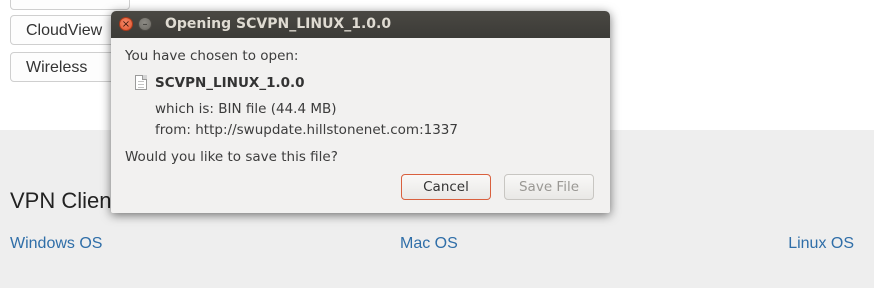  Describe the element at coordinates (429, 244) in the screenshot. I see `mac-os-link: Mac OS` at that location.